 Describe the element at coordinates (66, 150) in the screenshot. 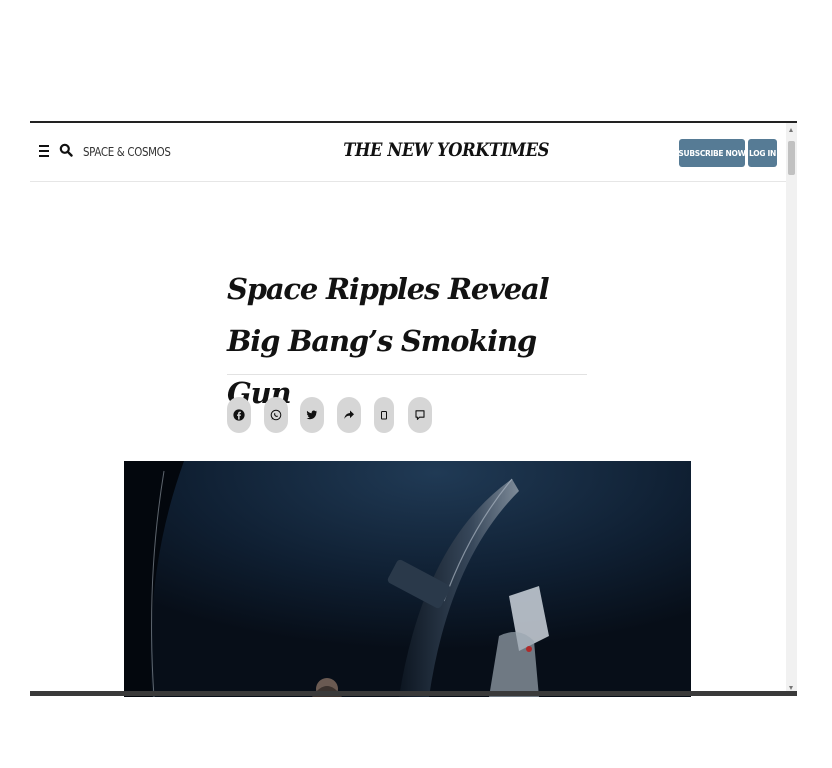

I see `search-icon` at that location.